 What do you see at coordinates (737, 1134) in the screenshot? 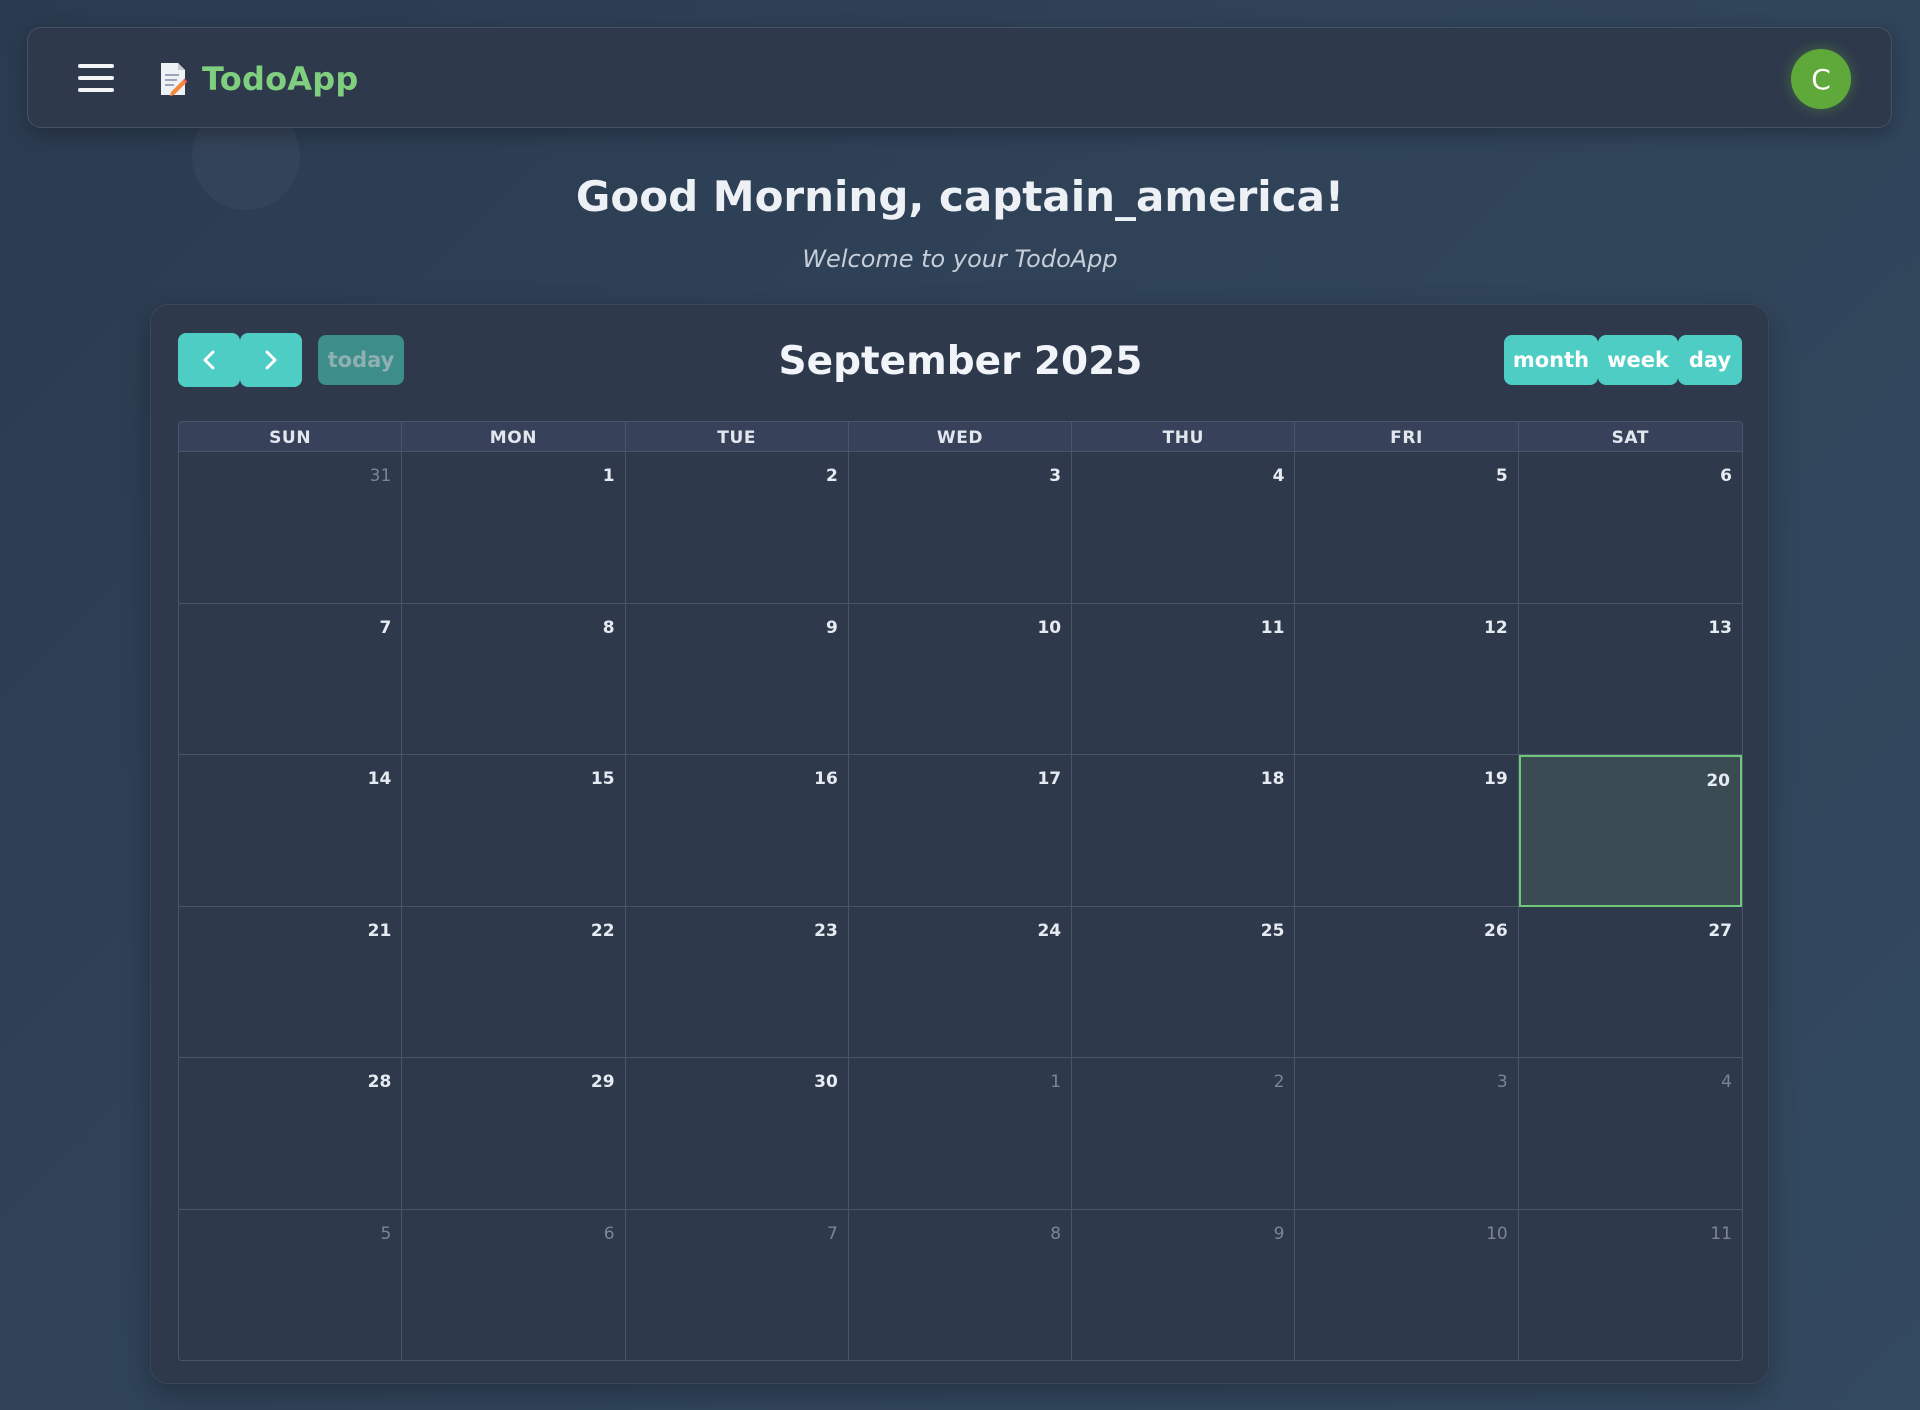
I see `calendar-day-cell: 30` at bounding box center [737, 1134].